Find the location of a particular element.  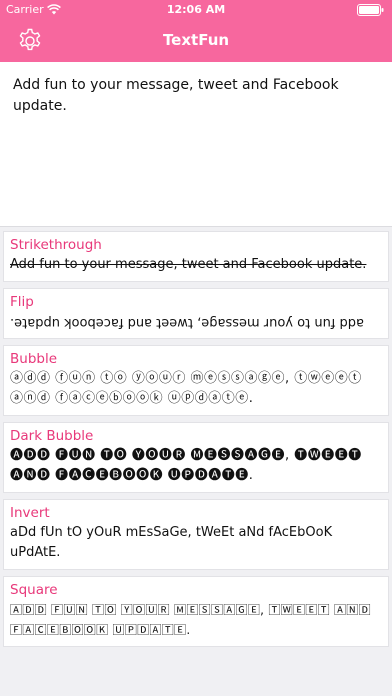

style-title: Square is located at coordinates (34, 590).